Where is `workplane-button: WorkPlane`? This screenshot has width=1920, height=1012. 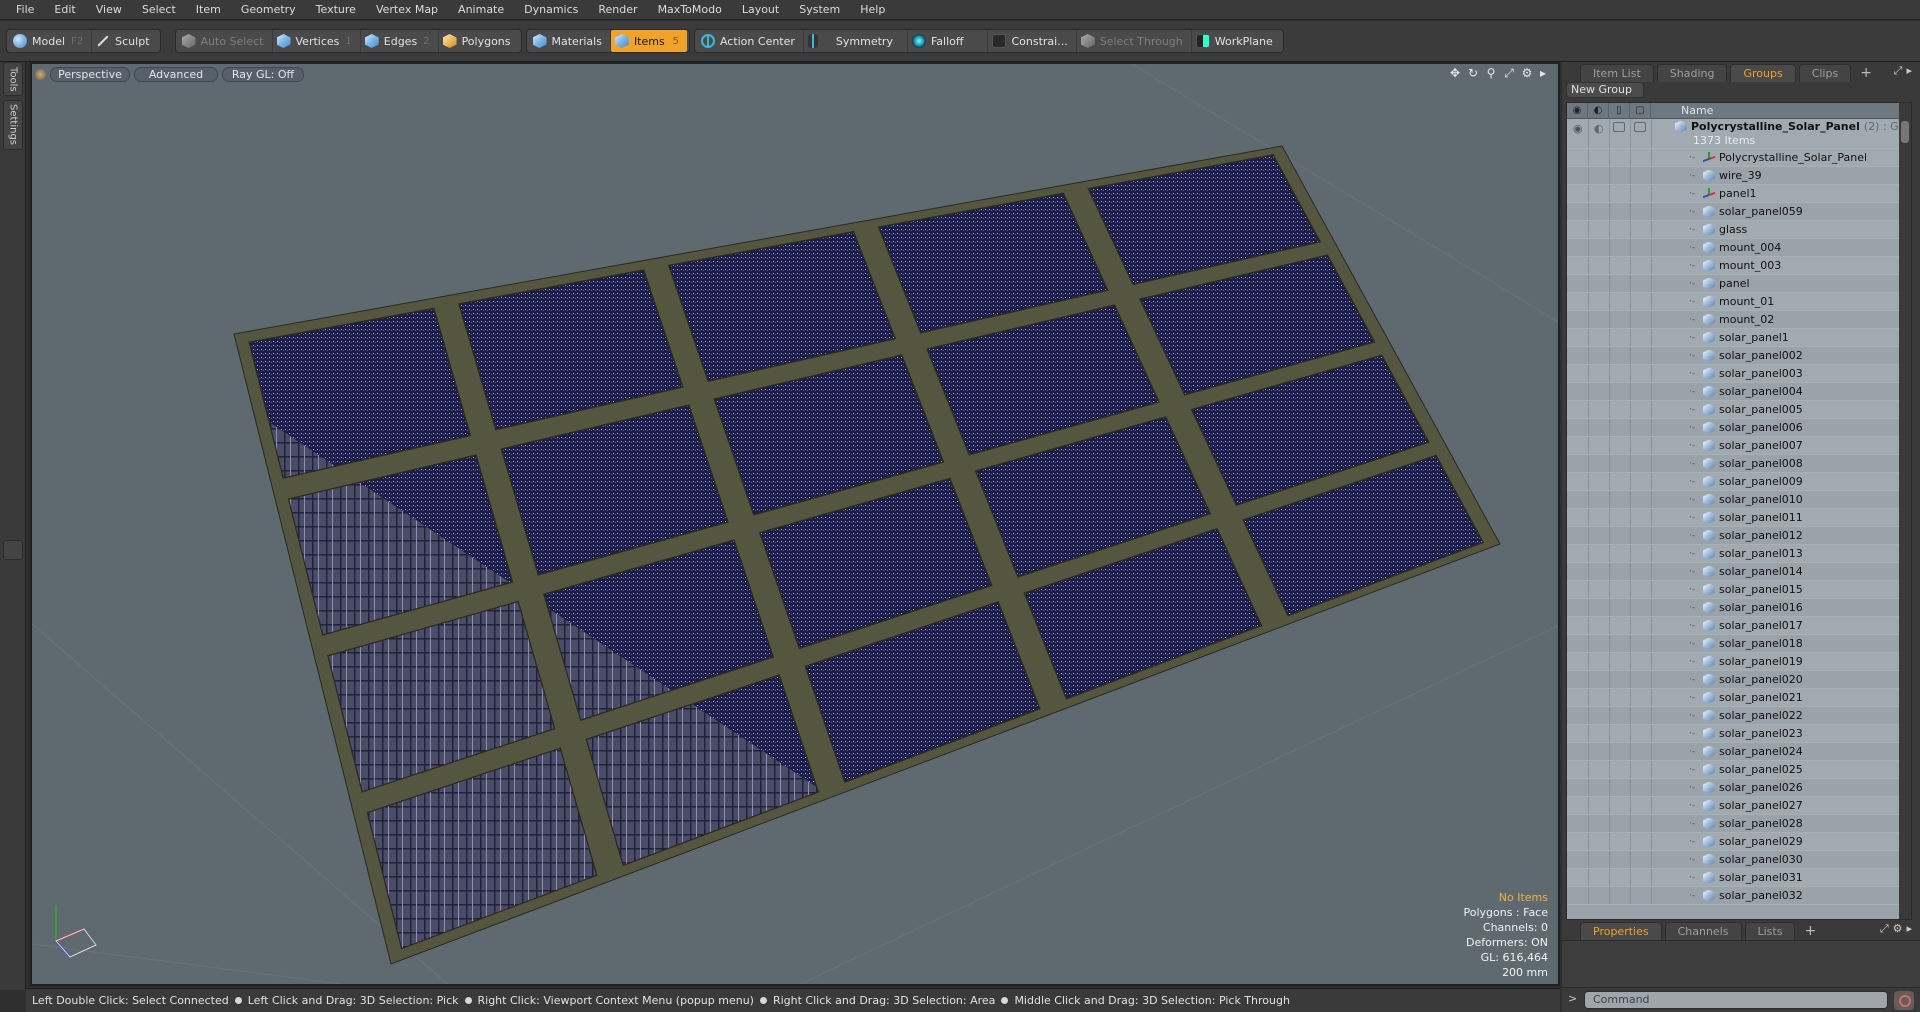 workplane-button: WorkPlane is located at coordinates (1236, 41).